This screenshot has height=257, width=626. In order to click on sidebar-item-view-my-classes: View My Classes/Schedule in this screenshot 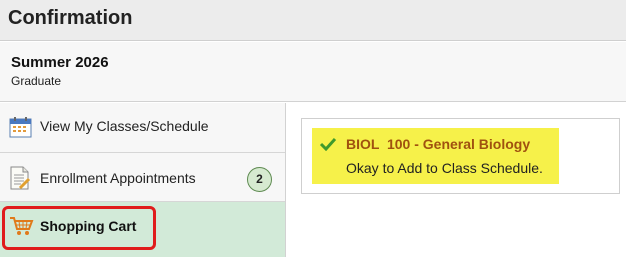, I will do `click(142, 128)`.